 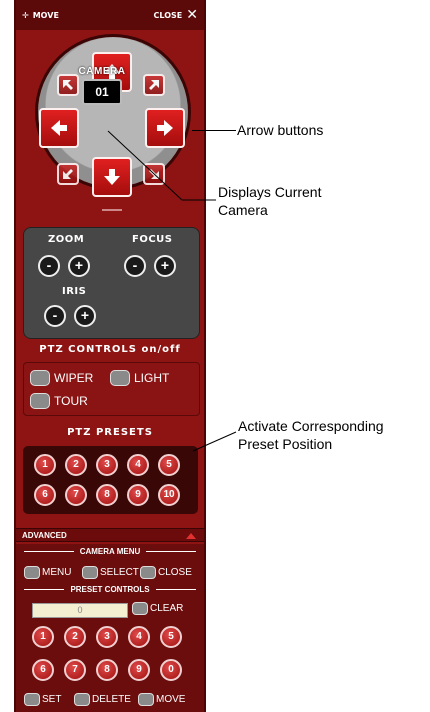 What do you see at coordinates (311, 426) in the screenshot?
I see `preset-annotation-line1: Activate Corresponding` at bounding box center [311, 426].